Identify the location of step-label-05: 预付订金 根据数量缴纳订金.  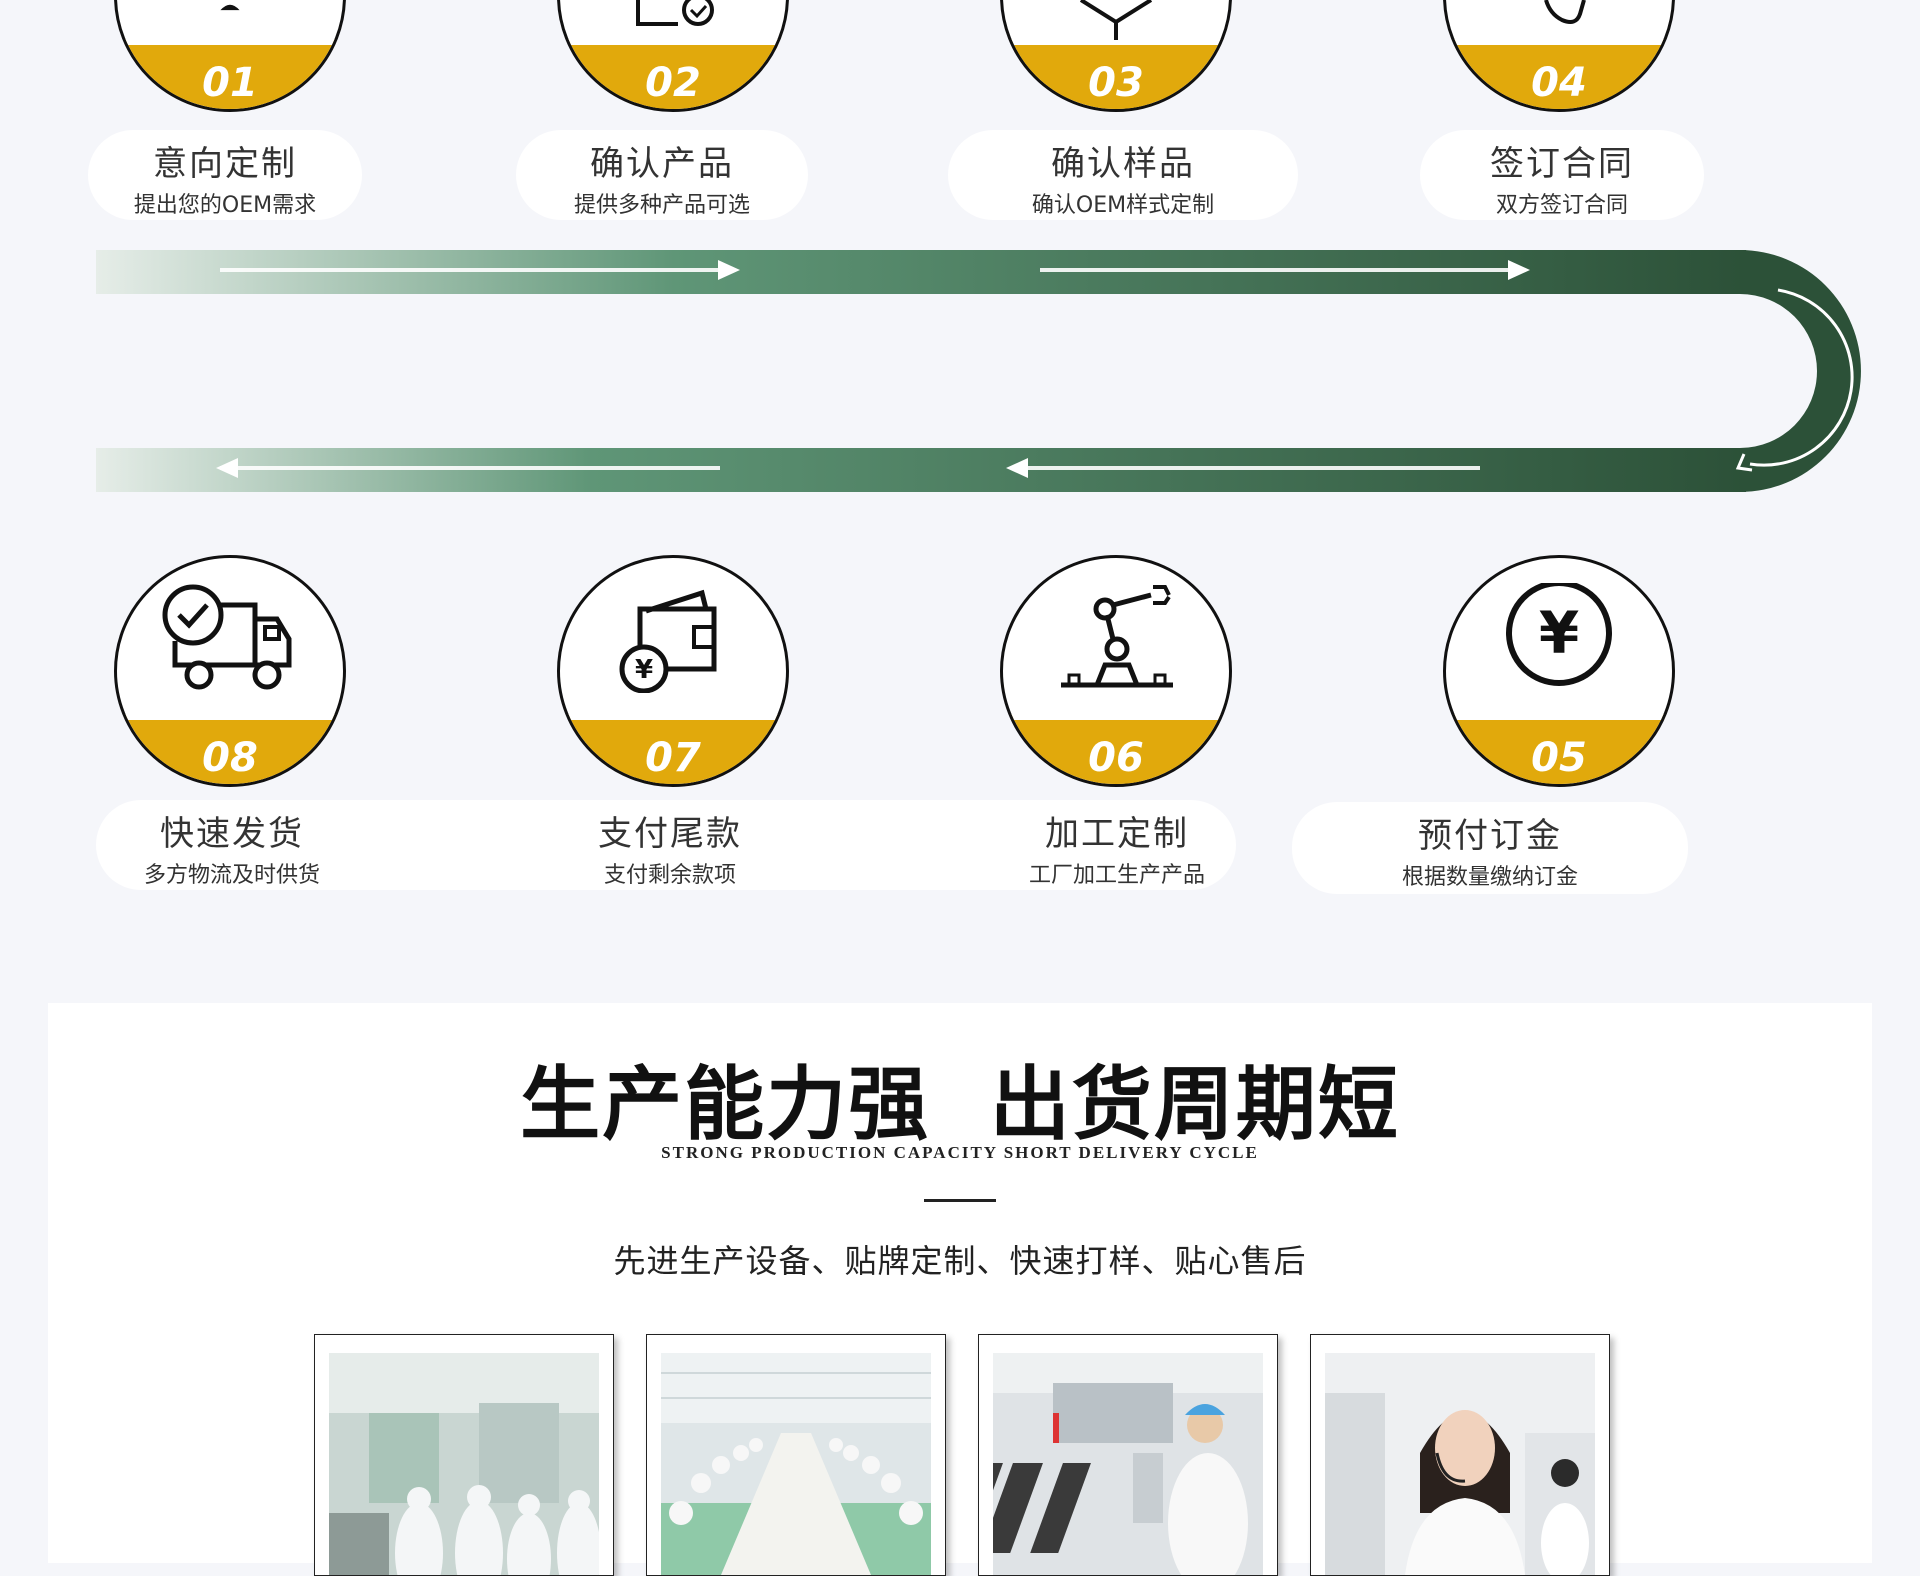
(1490, 848).